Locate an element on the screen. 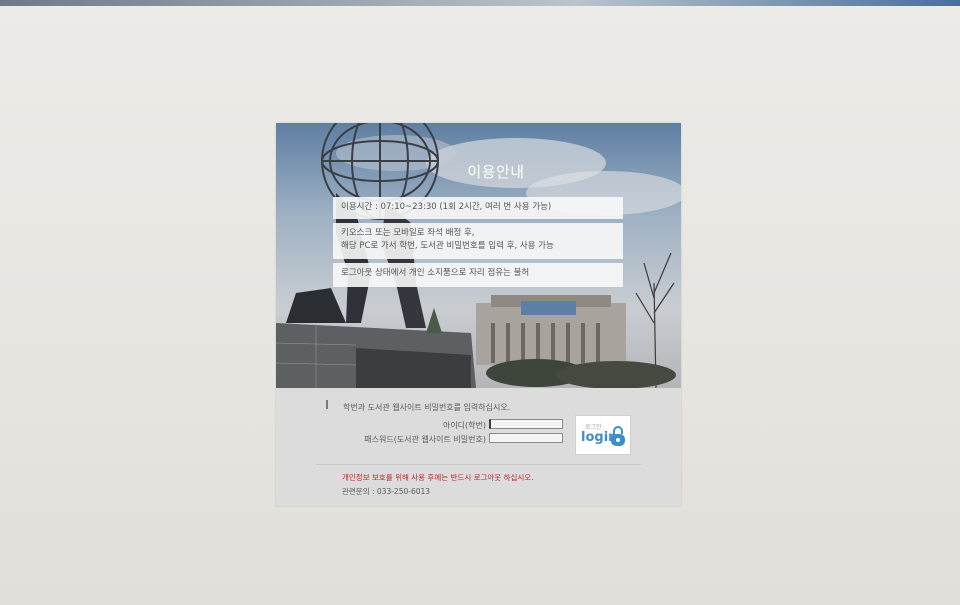  id-label: 아이디(학번) is located at coordinates (464, 425).